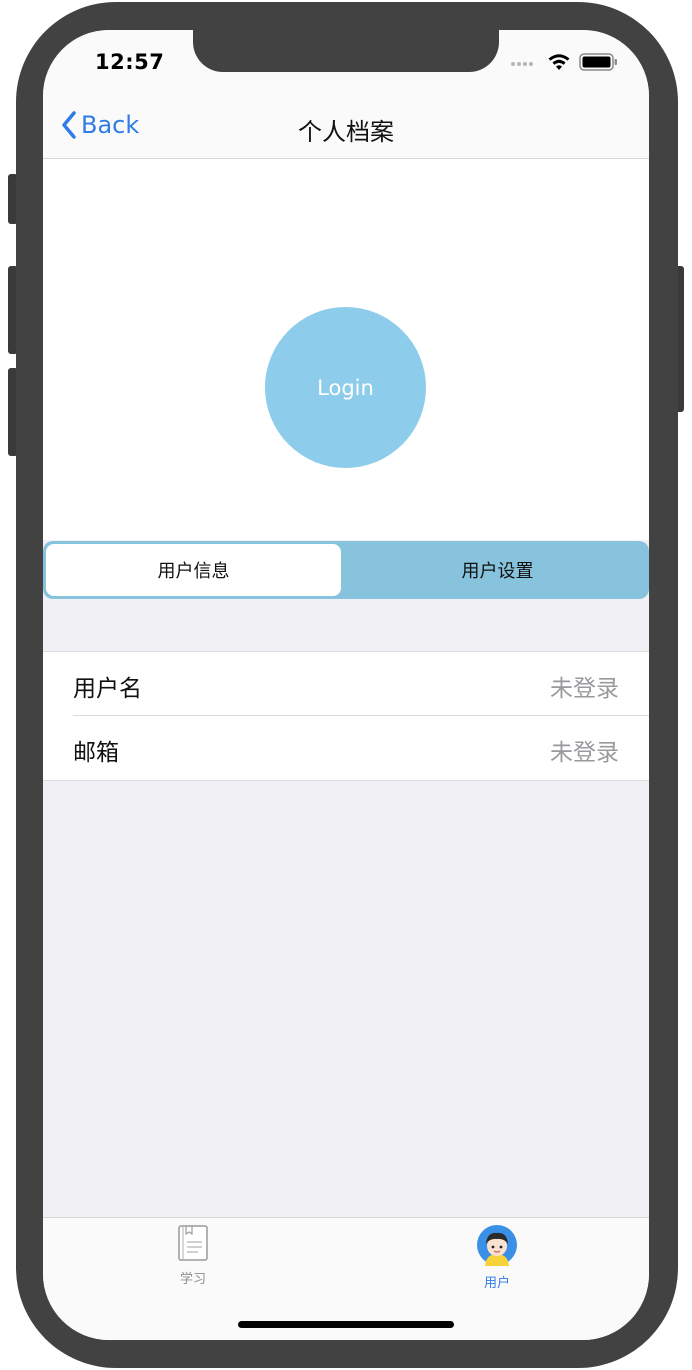 The height and width of the screenshot is (1370, 692). I want to click on username-label: 用户名, so click(107, 689).